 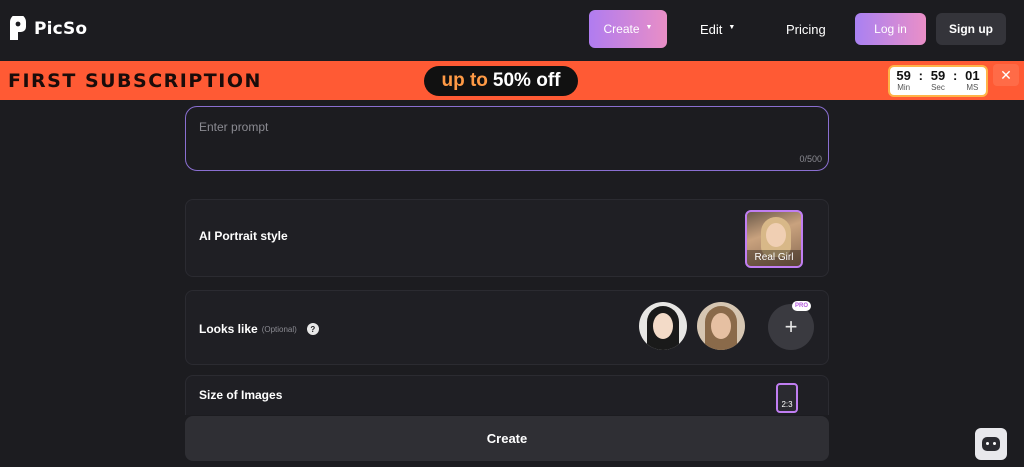 I want to click on nav-edit-menu: Edit ▼, so click(x=717, y=29).